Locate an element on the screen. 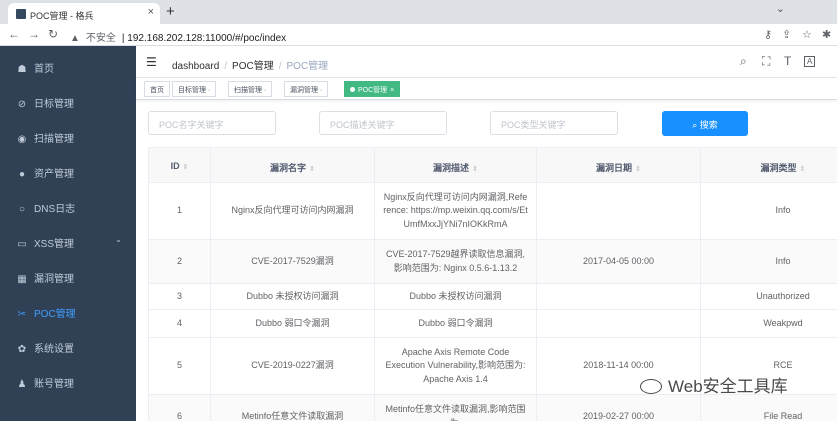  url-text: 192.168.202.128:11000/#/poc/index is located at coordinates (207, 38).